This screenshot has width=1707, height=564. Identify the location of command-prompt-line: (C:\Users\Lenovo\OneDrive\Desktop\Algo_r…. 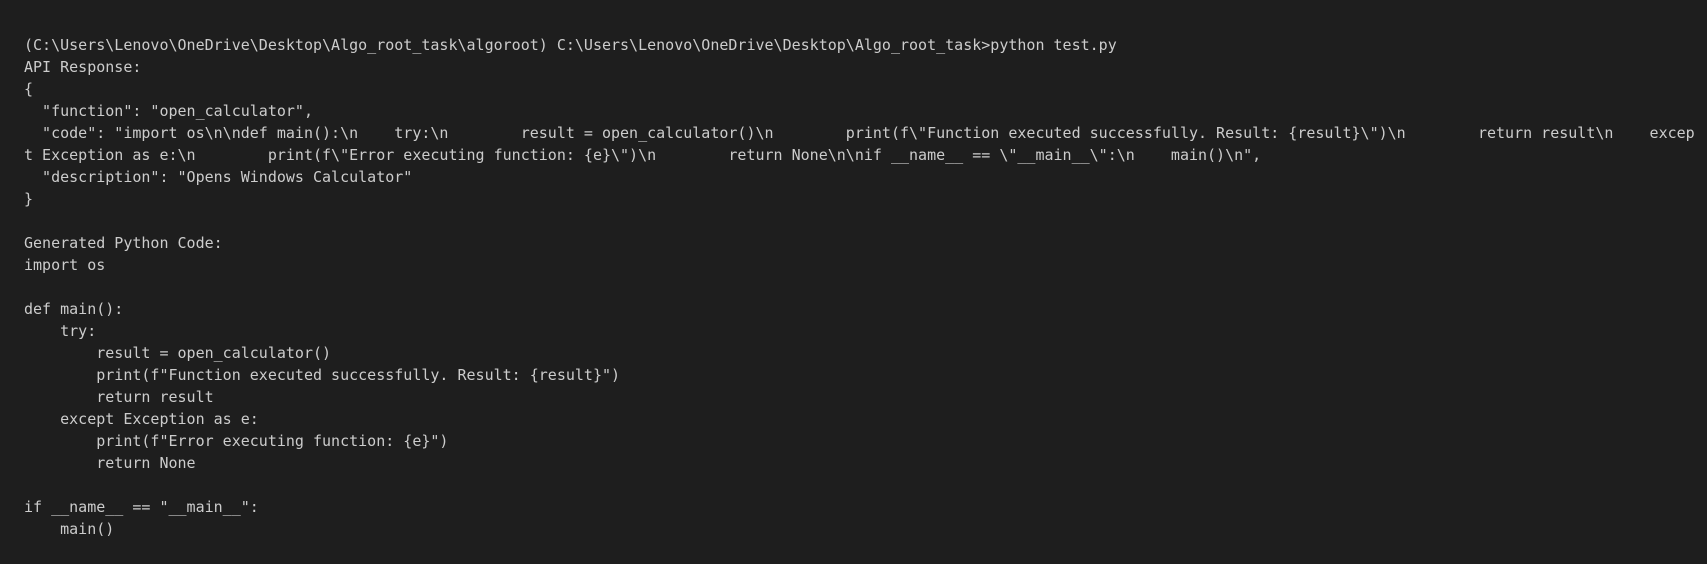
(570, 45).